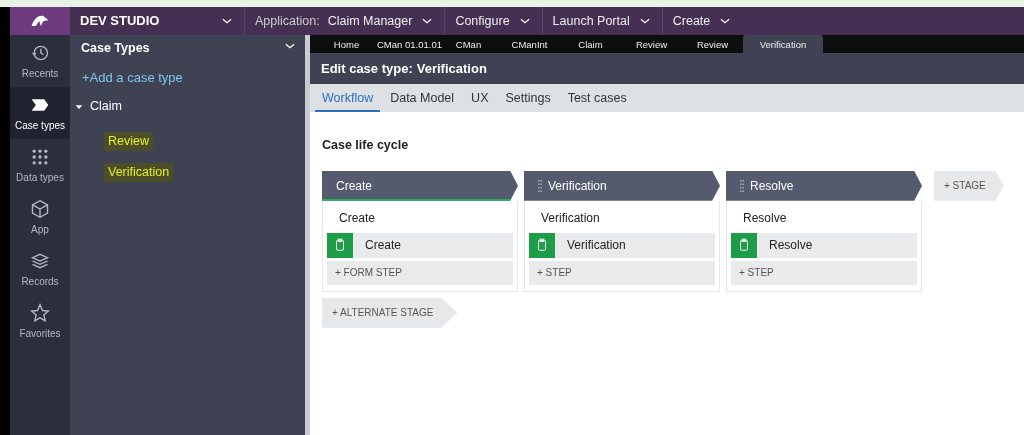  Describe the element at coordinates (824, 245) in the screenshot. I see `step-row: Resolve` at that location.